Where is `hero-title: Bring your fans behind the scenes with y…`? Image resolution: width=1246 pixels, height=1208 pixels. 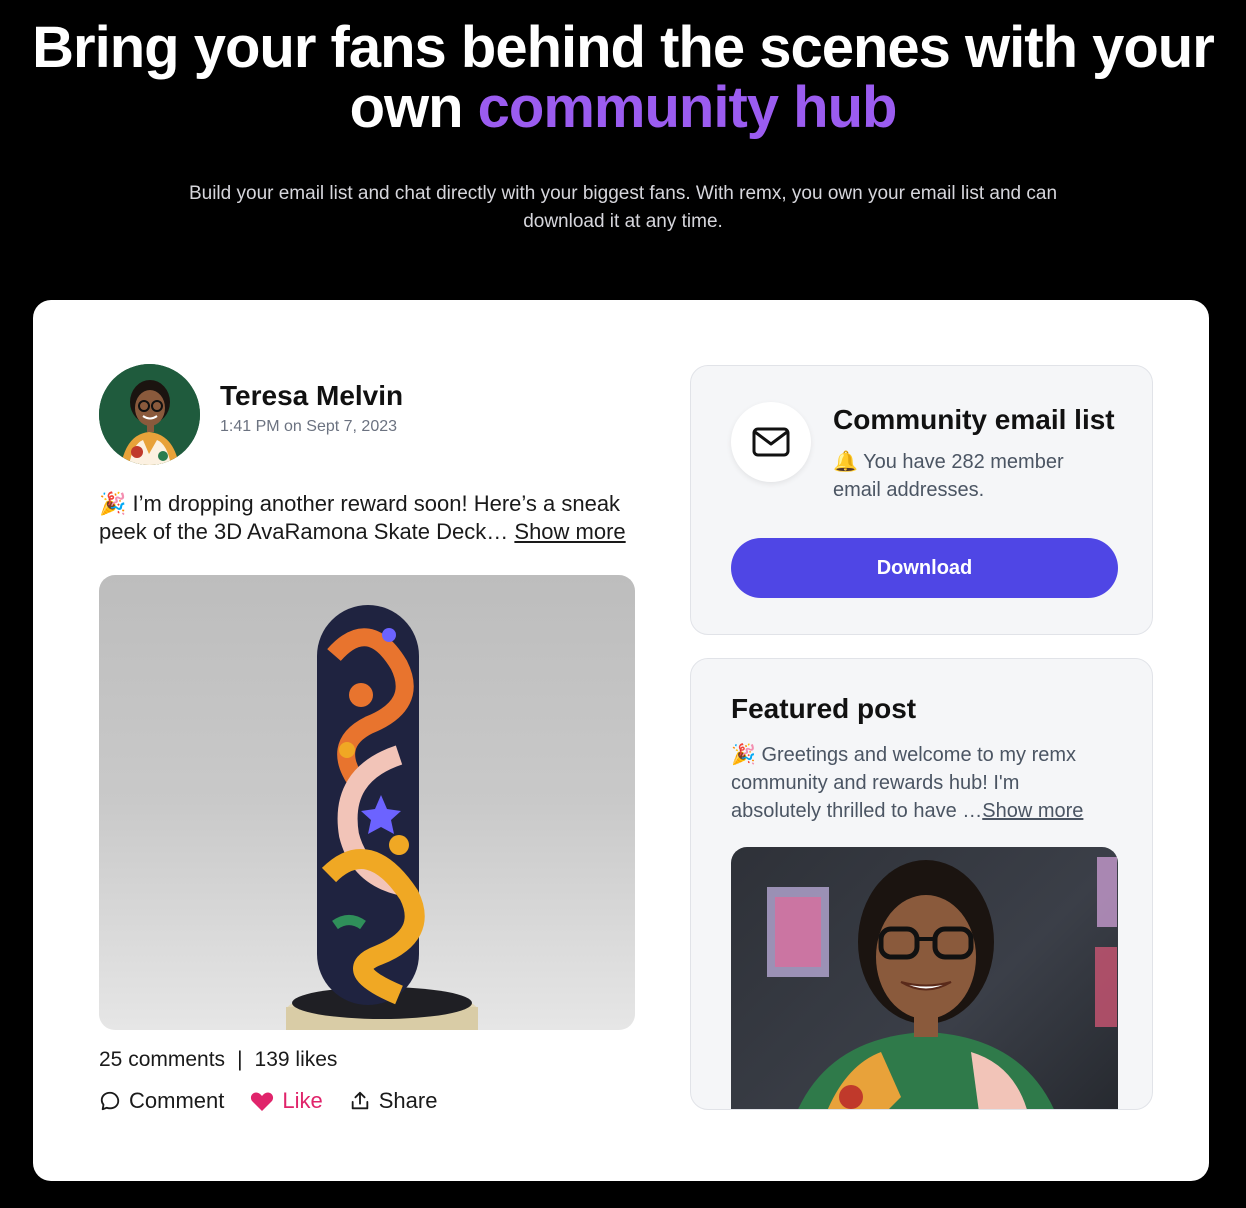 hero-title: Bring your fans behind the scenes with y… is located at coordinates (623, 78).